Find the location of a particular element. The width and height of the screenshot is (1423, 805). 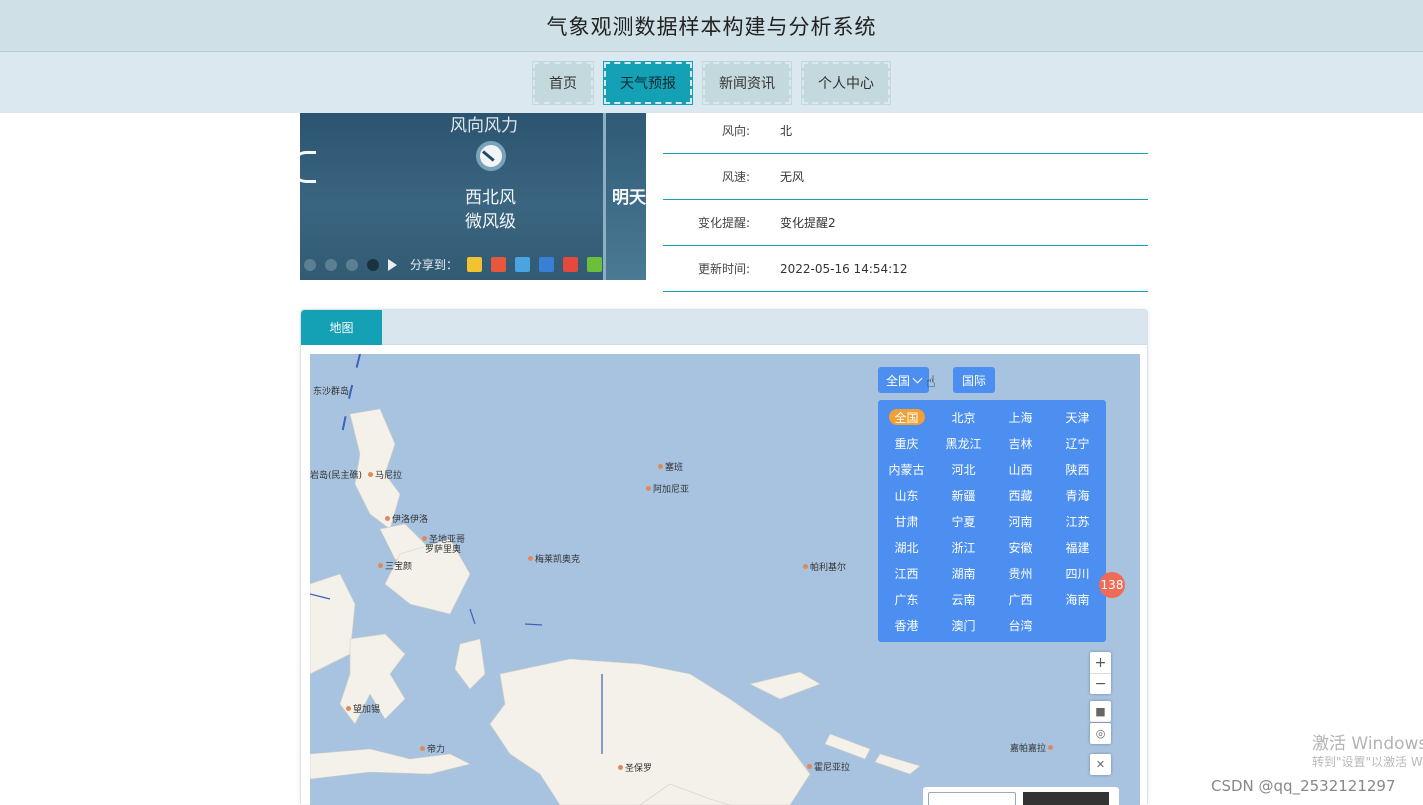

locate-icon: ◎ is located at coordinates (1100, 733).